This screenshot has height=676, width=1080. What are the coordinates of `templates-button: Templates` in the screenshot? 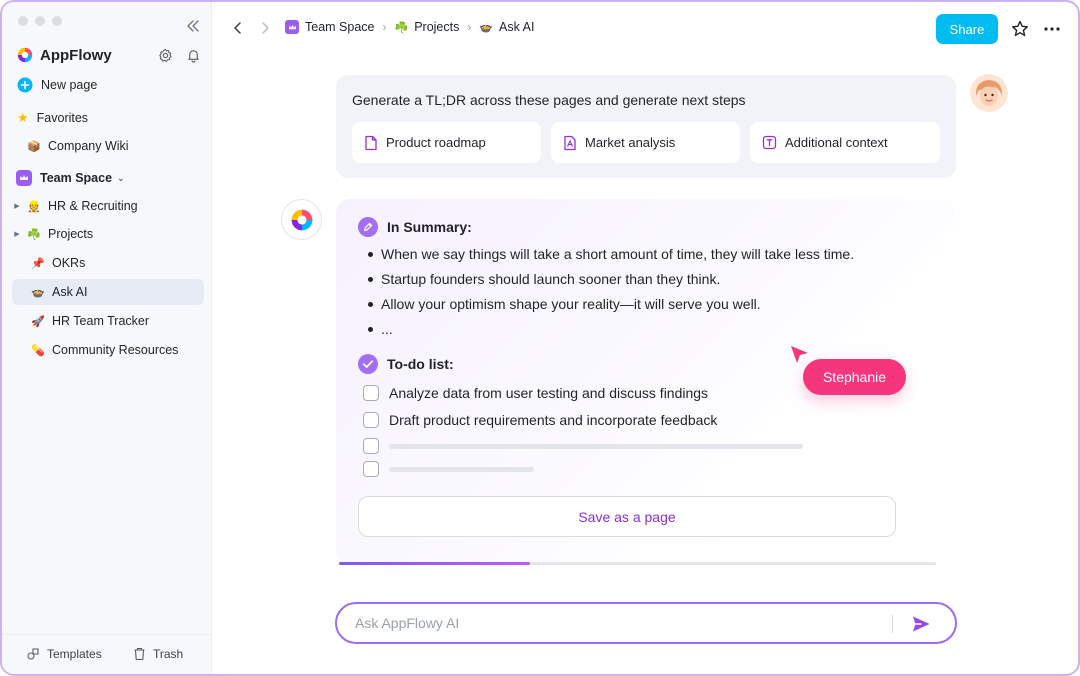 It's located at (64, 654).